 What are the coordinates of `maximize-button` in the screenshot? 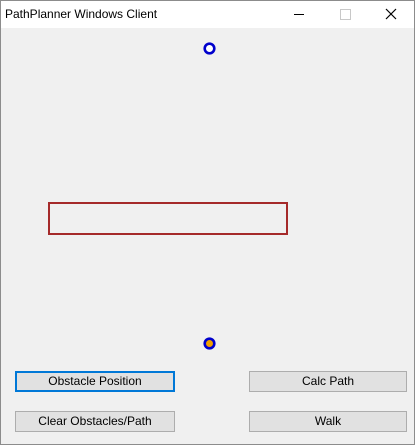 It's located at (345, 14).